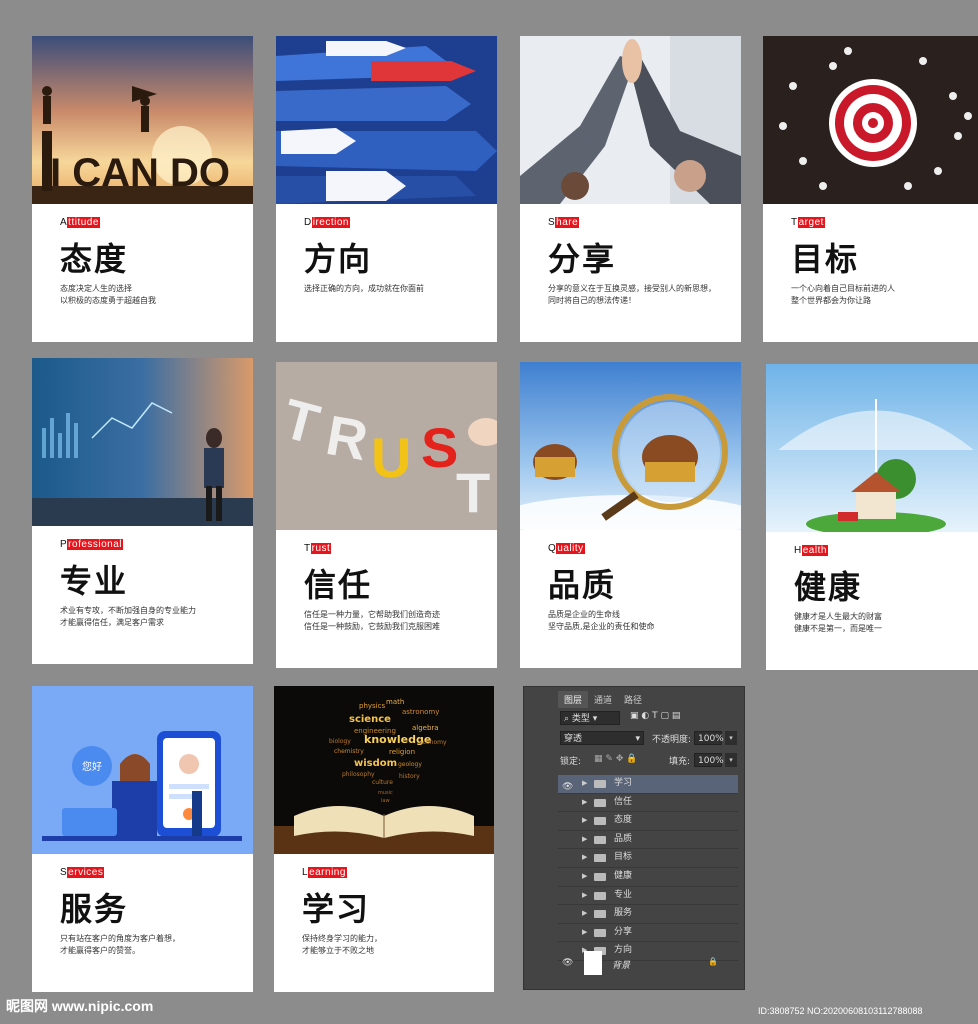 This screenshot has height=1024, width=978. What do you see at coordinates (385, 801) in the screenshot?
I see `word-cloud-word: law` at bounding box center [385, 801].